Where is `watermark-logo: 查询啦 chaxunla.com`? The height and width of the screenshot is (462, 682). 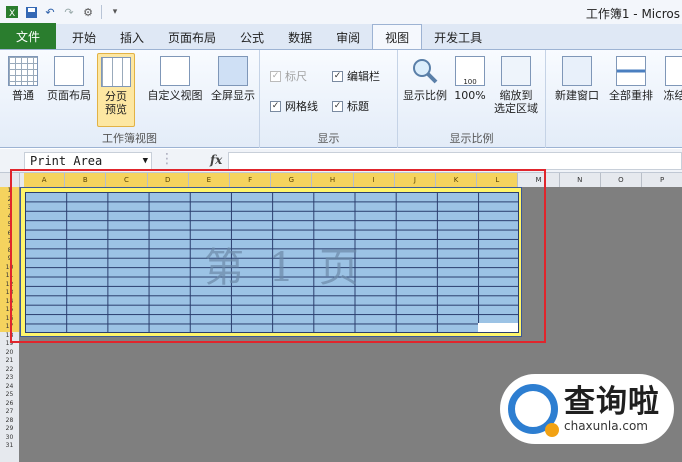 watermark-logo: 查询啦 chaxunla.com is located at coordinates (587, 409).